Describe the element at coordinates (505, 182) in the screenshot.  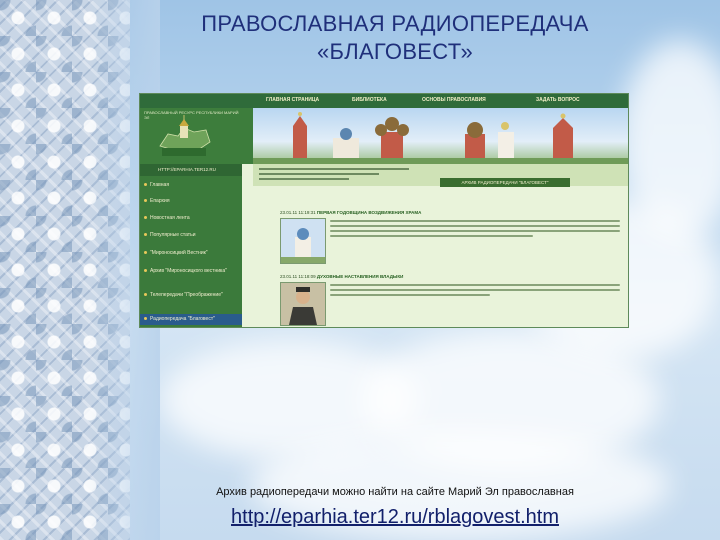
I see `archive-header: АРХИВ РАДИОПЕРЕДАЧИ "БЛАГОВЕСТ"` at that location.